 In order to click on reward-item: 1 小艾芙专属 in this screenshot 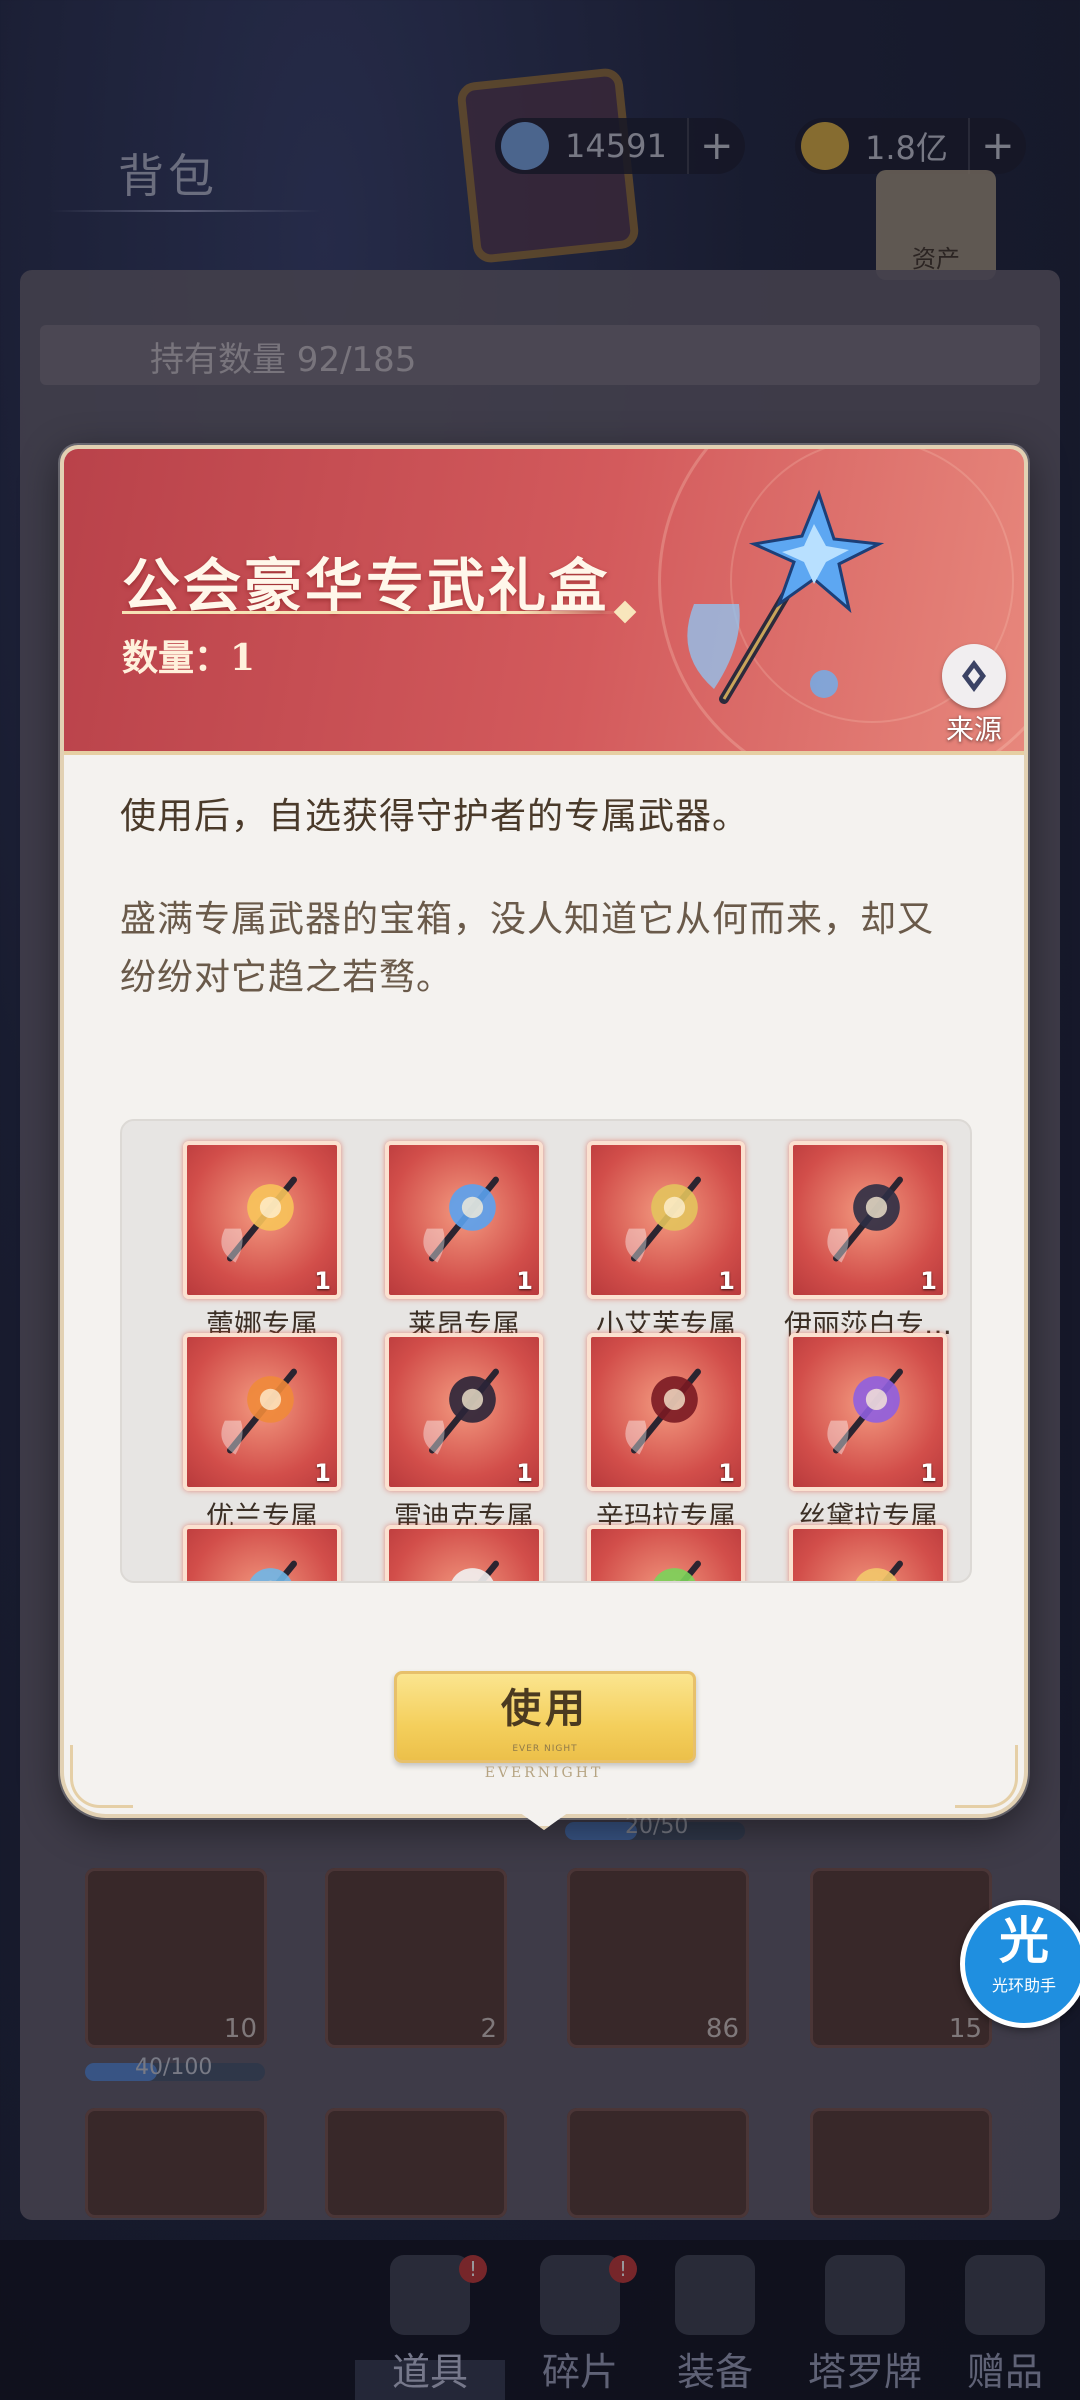, I will do `click(666, 1242)`.